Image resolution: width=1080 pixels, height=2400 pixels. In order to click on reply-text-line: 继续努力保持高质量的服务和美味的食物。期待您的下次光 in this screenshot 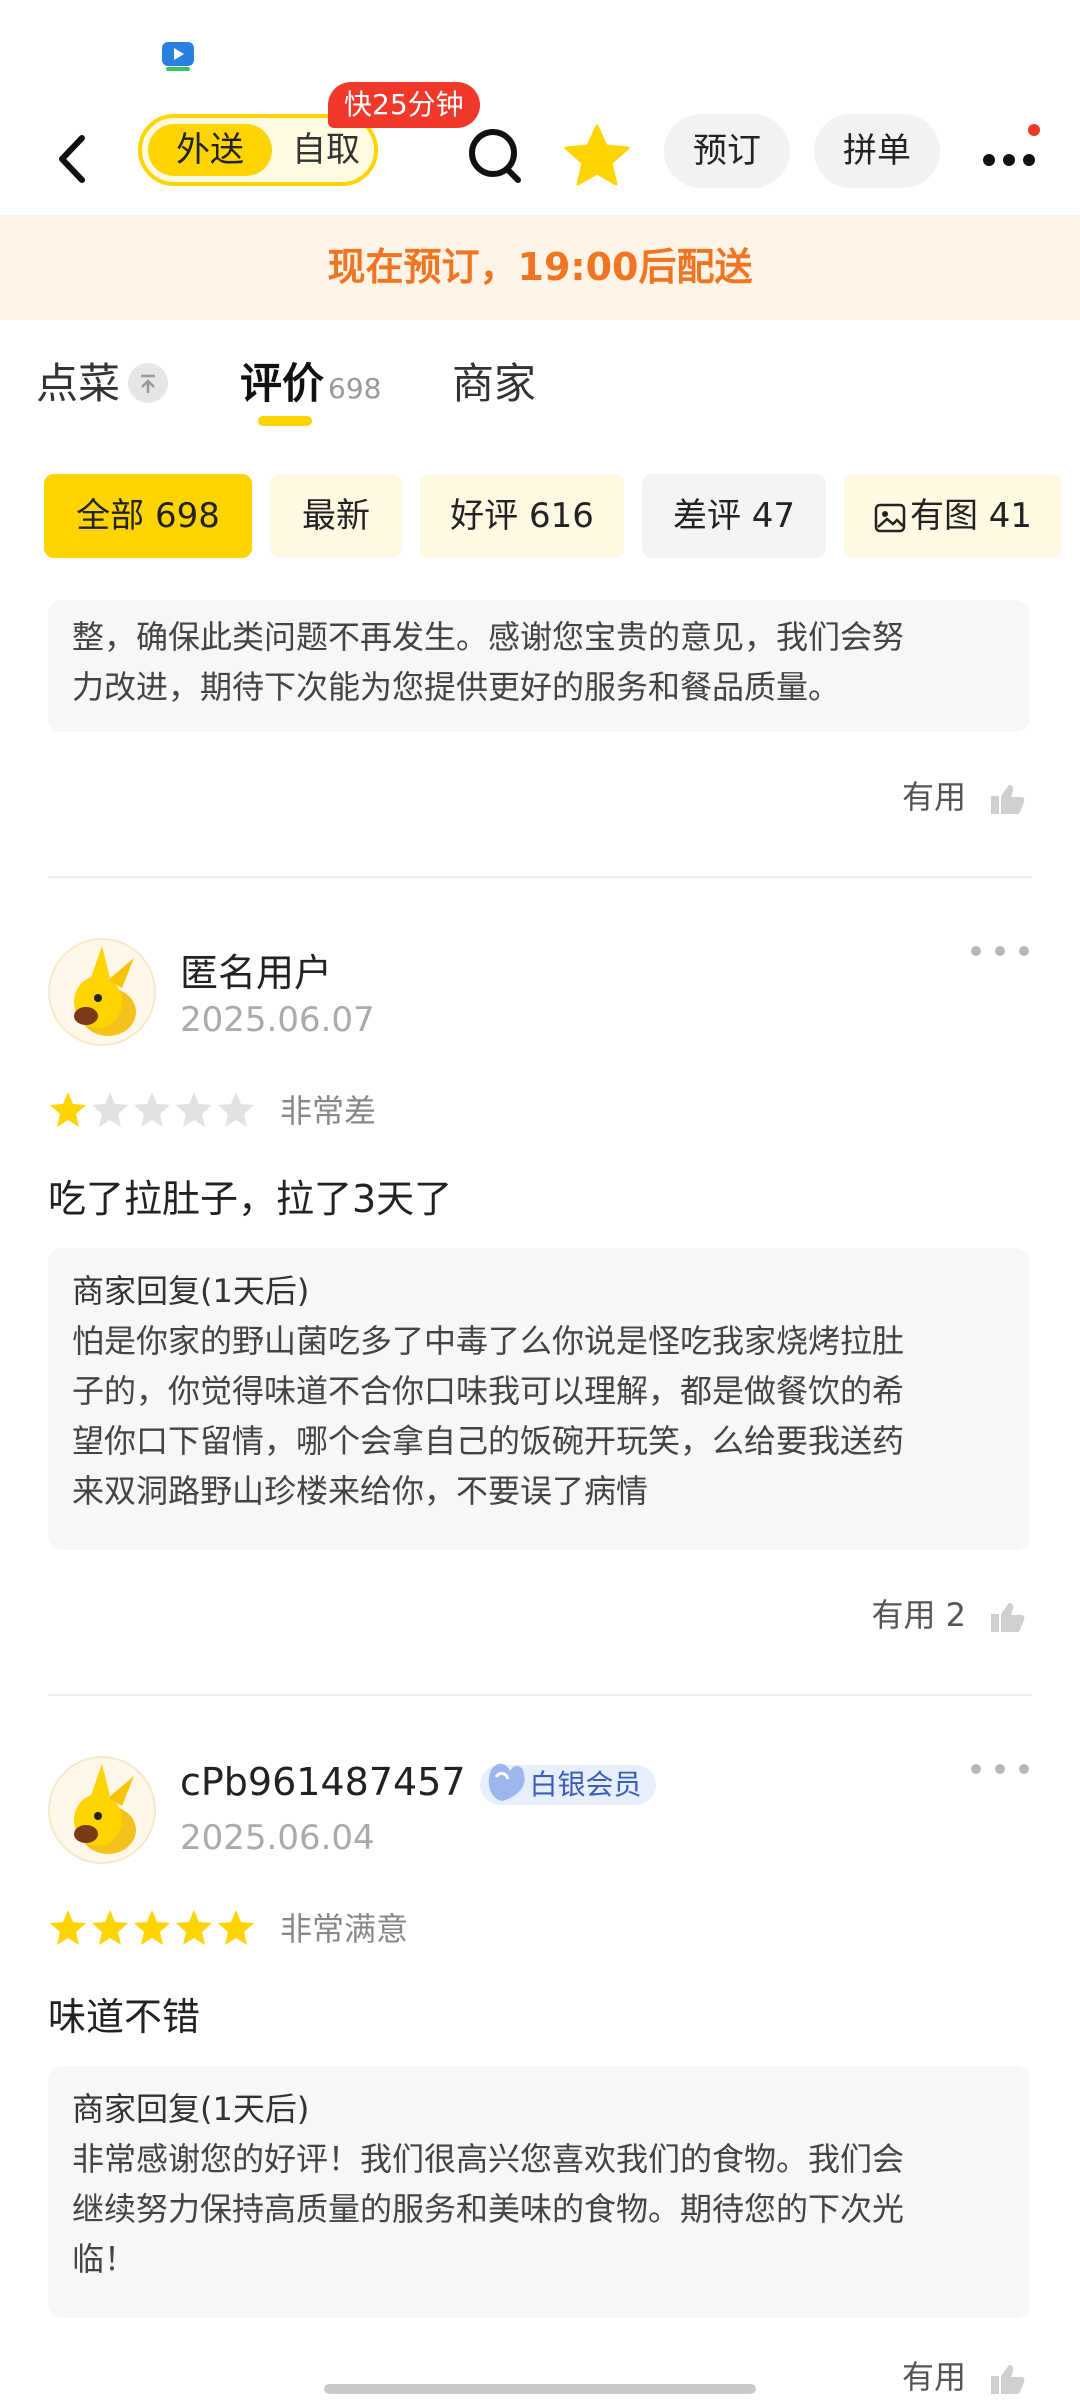, I will do `click(488, 2209)`.